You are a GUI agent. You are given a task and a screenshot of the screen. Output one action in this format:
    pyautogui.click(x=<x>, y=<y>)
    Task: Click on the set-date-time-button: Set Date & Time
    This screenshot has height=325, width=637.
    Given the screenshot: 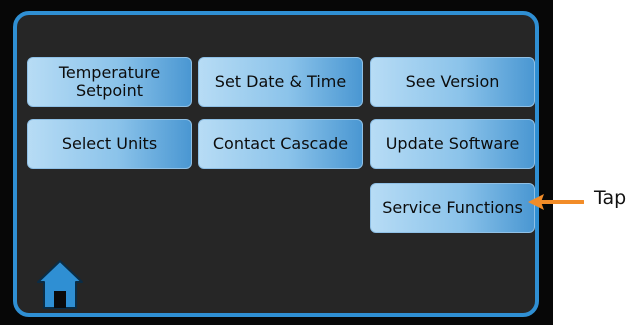 What is the action you would take?
    pyautogui.click(x=280, y=82)
    